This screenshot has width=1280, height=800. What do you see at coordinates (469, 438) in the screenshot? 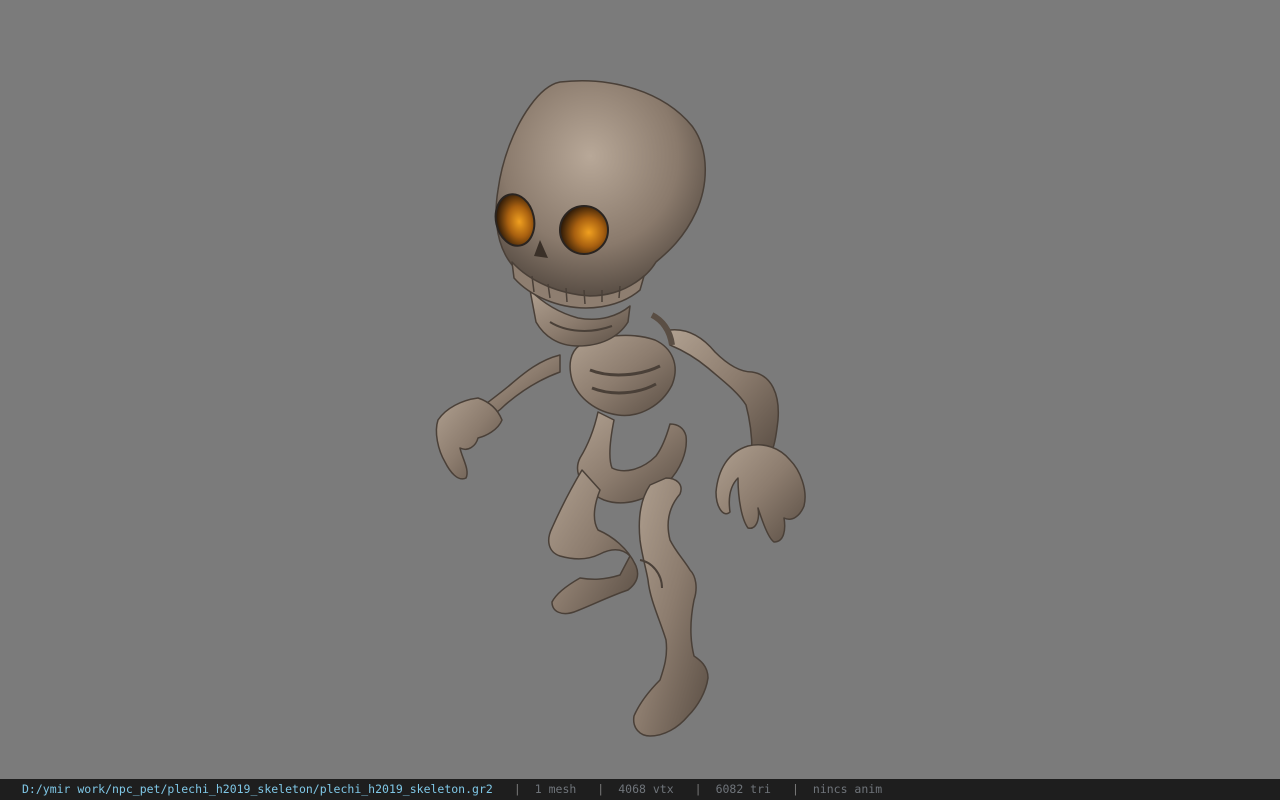
I see `left-hand` at bounding box center [469, 438].